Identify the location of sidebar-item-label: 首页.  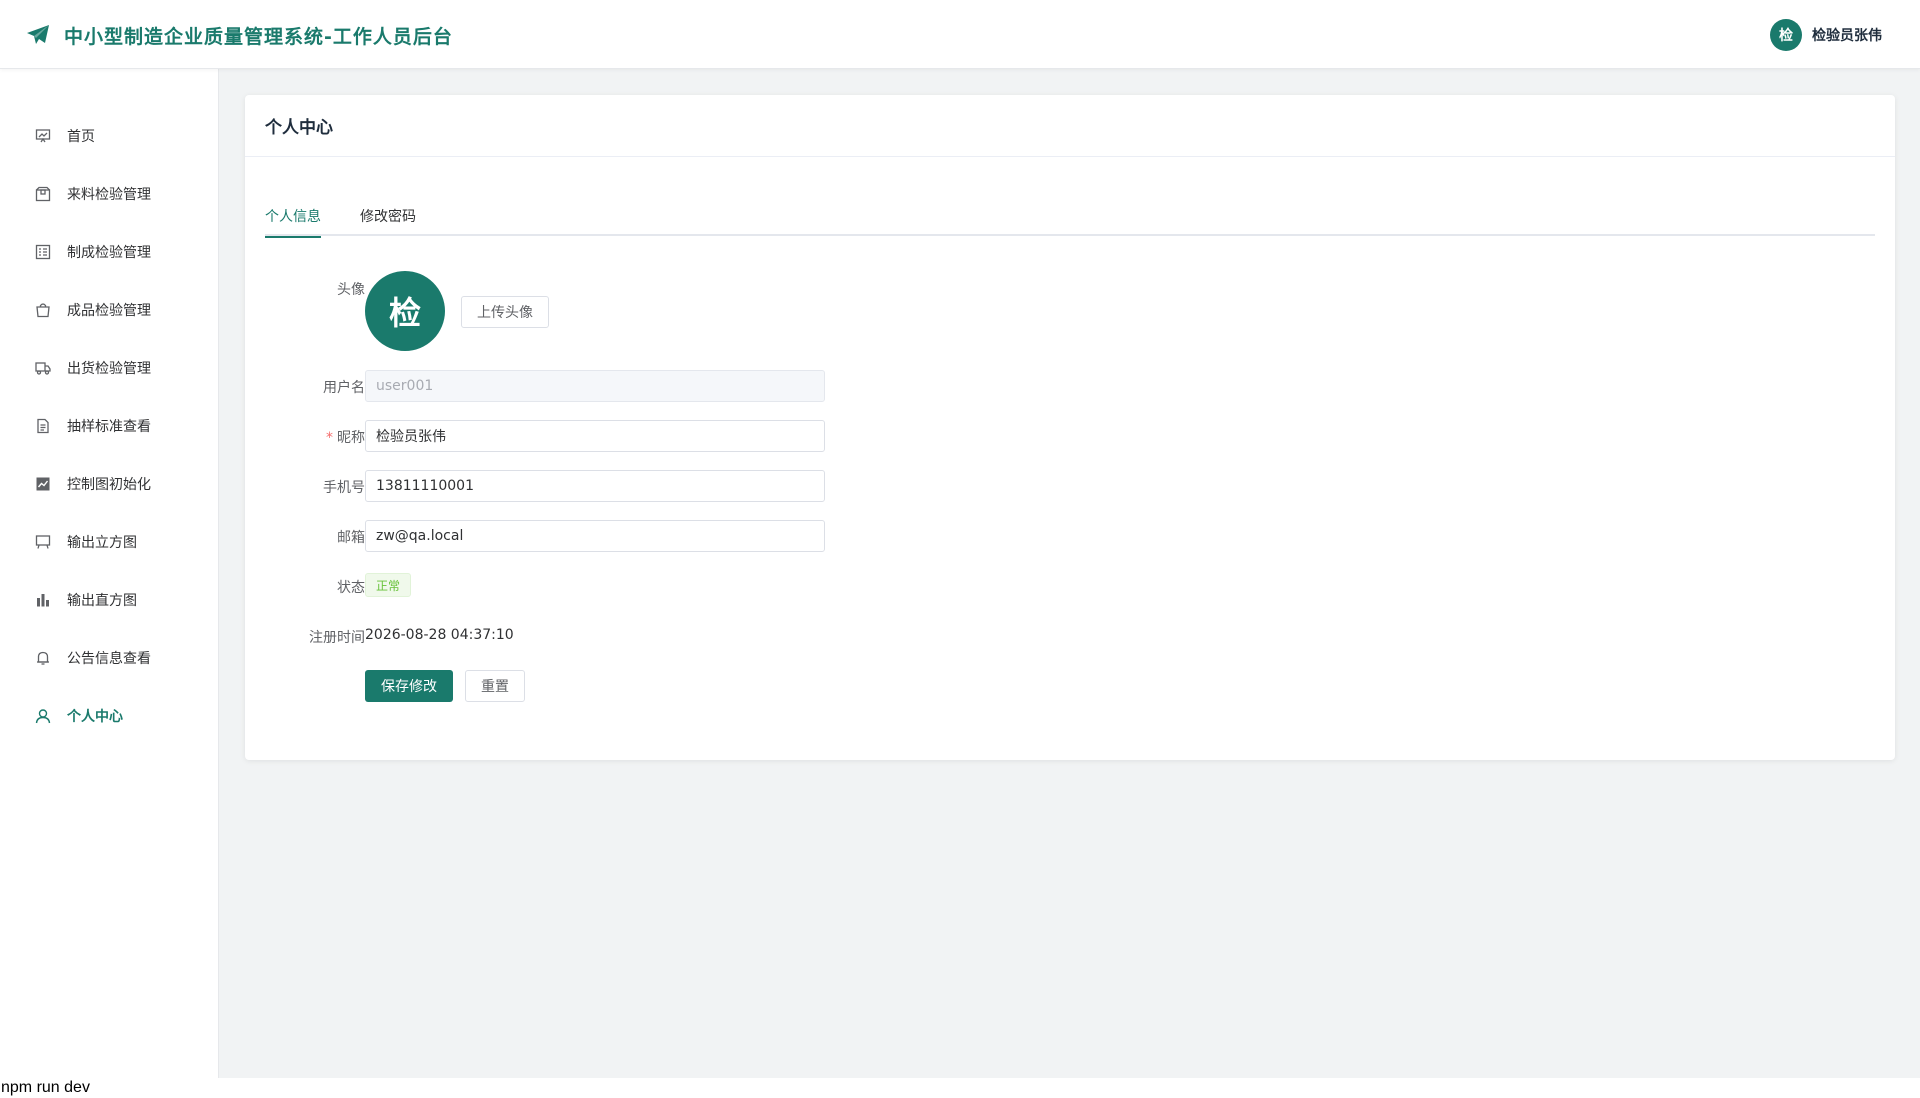
(81, 137).